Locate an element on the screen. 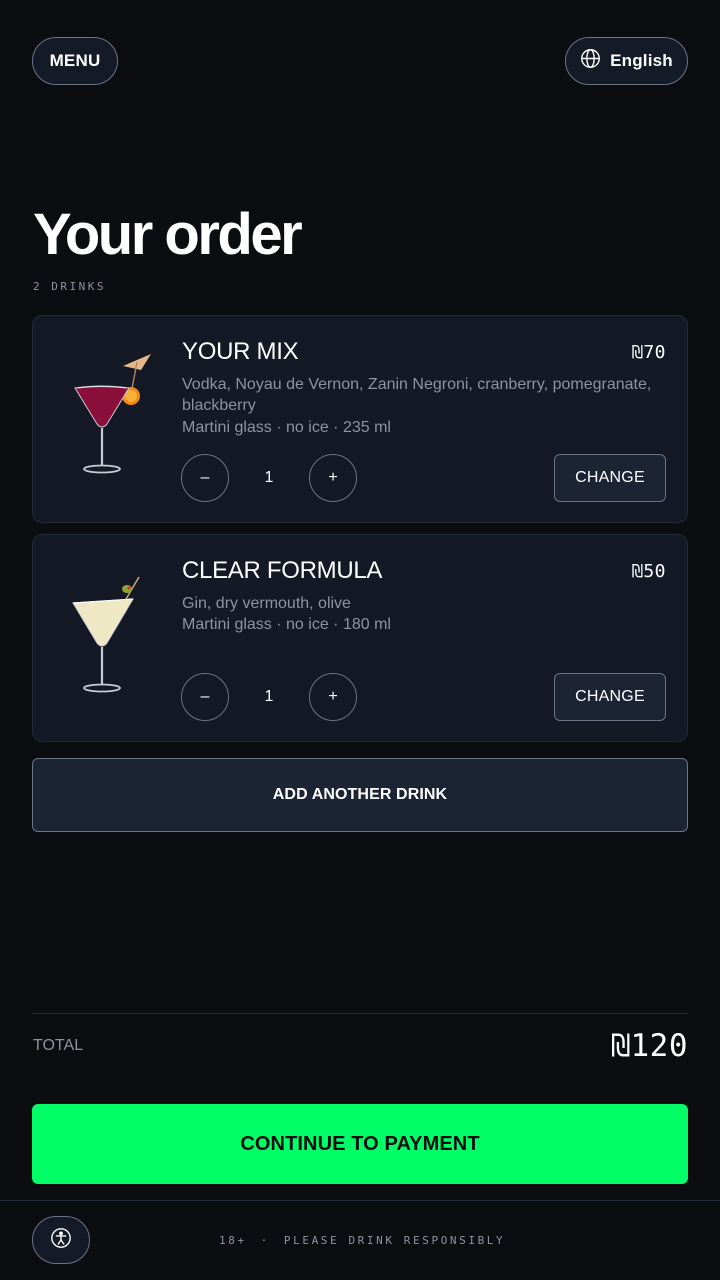  total-value: ₪120 is located at coordinates (649, 1046).